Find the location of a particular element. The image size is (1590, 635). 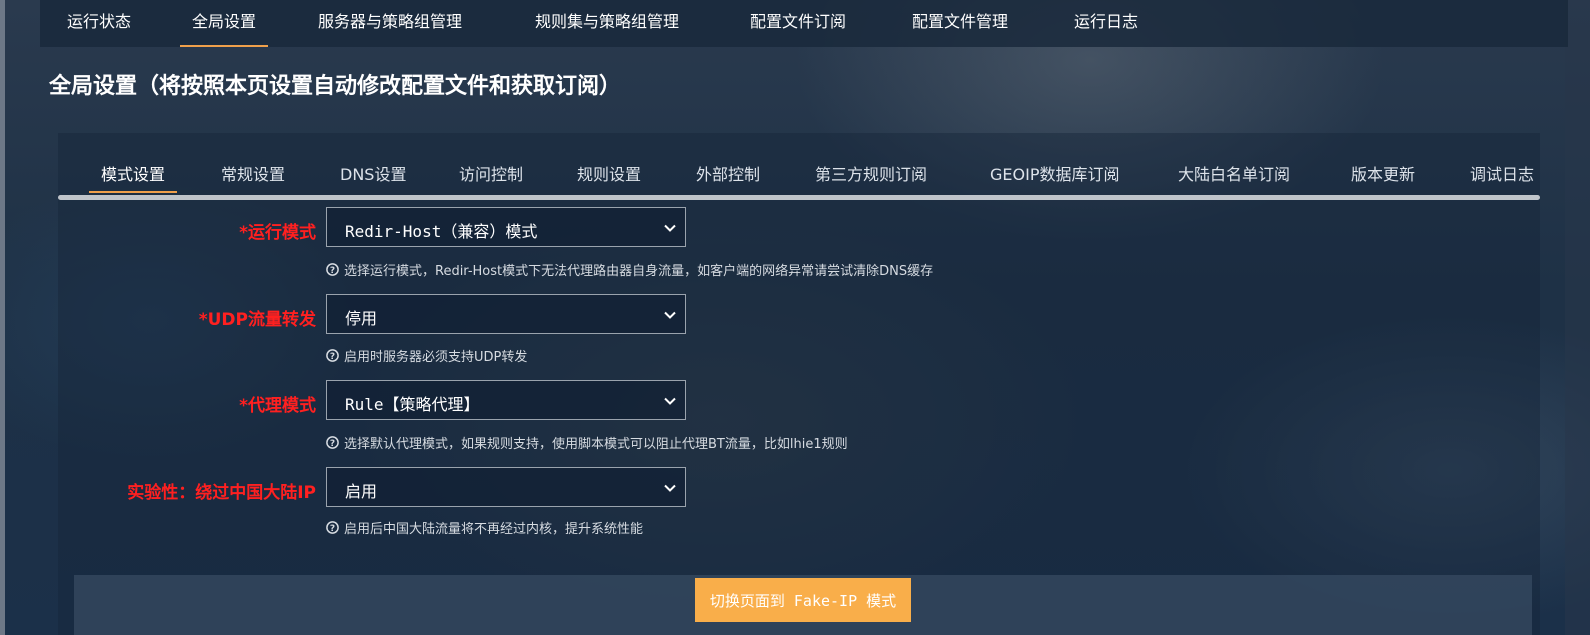

tab-config-subscription: 配置文件订阅 is located at coordinates (798, 23).